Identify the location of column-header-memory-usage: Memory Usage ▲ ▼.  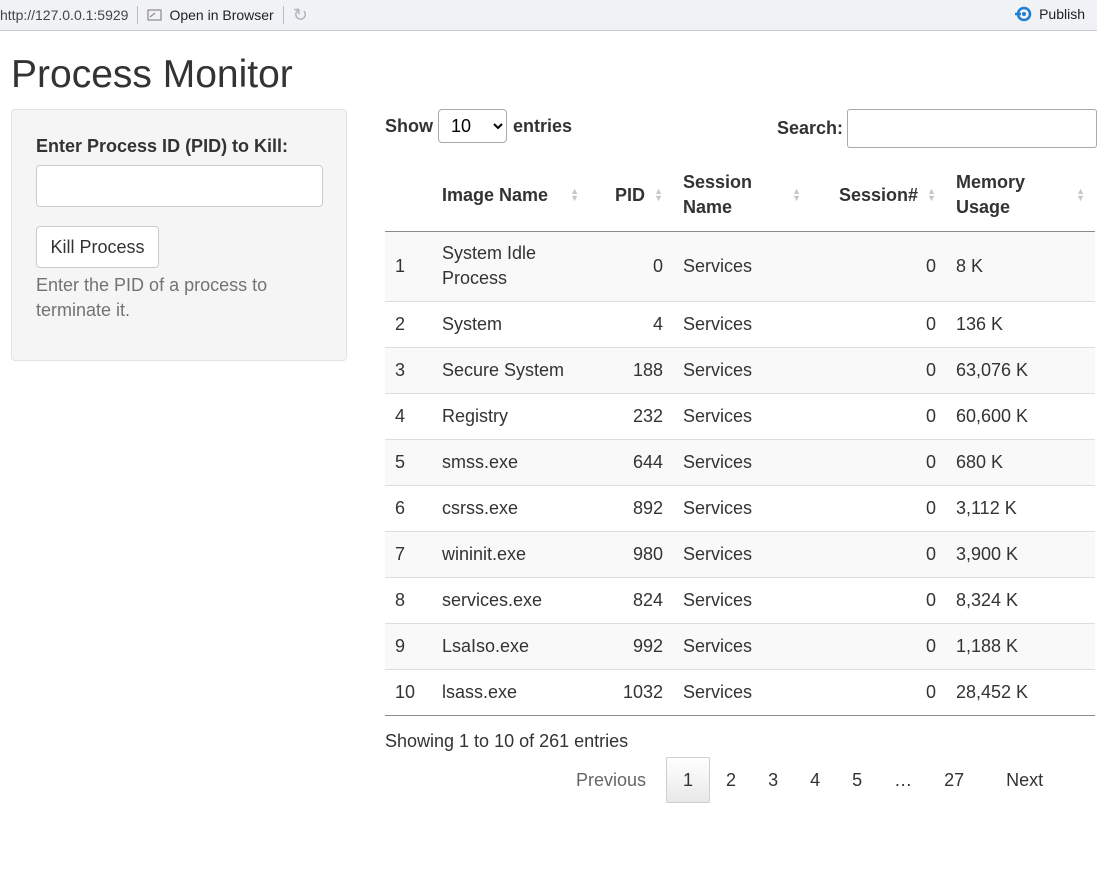
(1020, 196).